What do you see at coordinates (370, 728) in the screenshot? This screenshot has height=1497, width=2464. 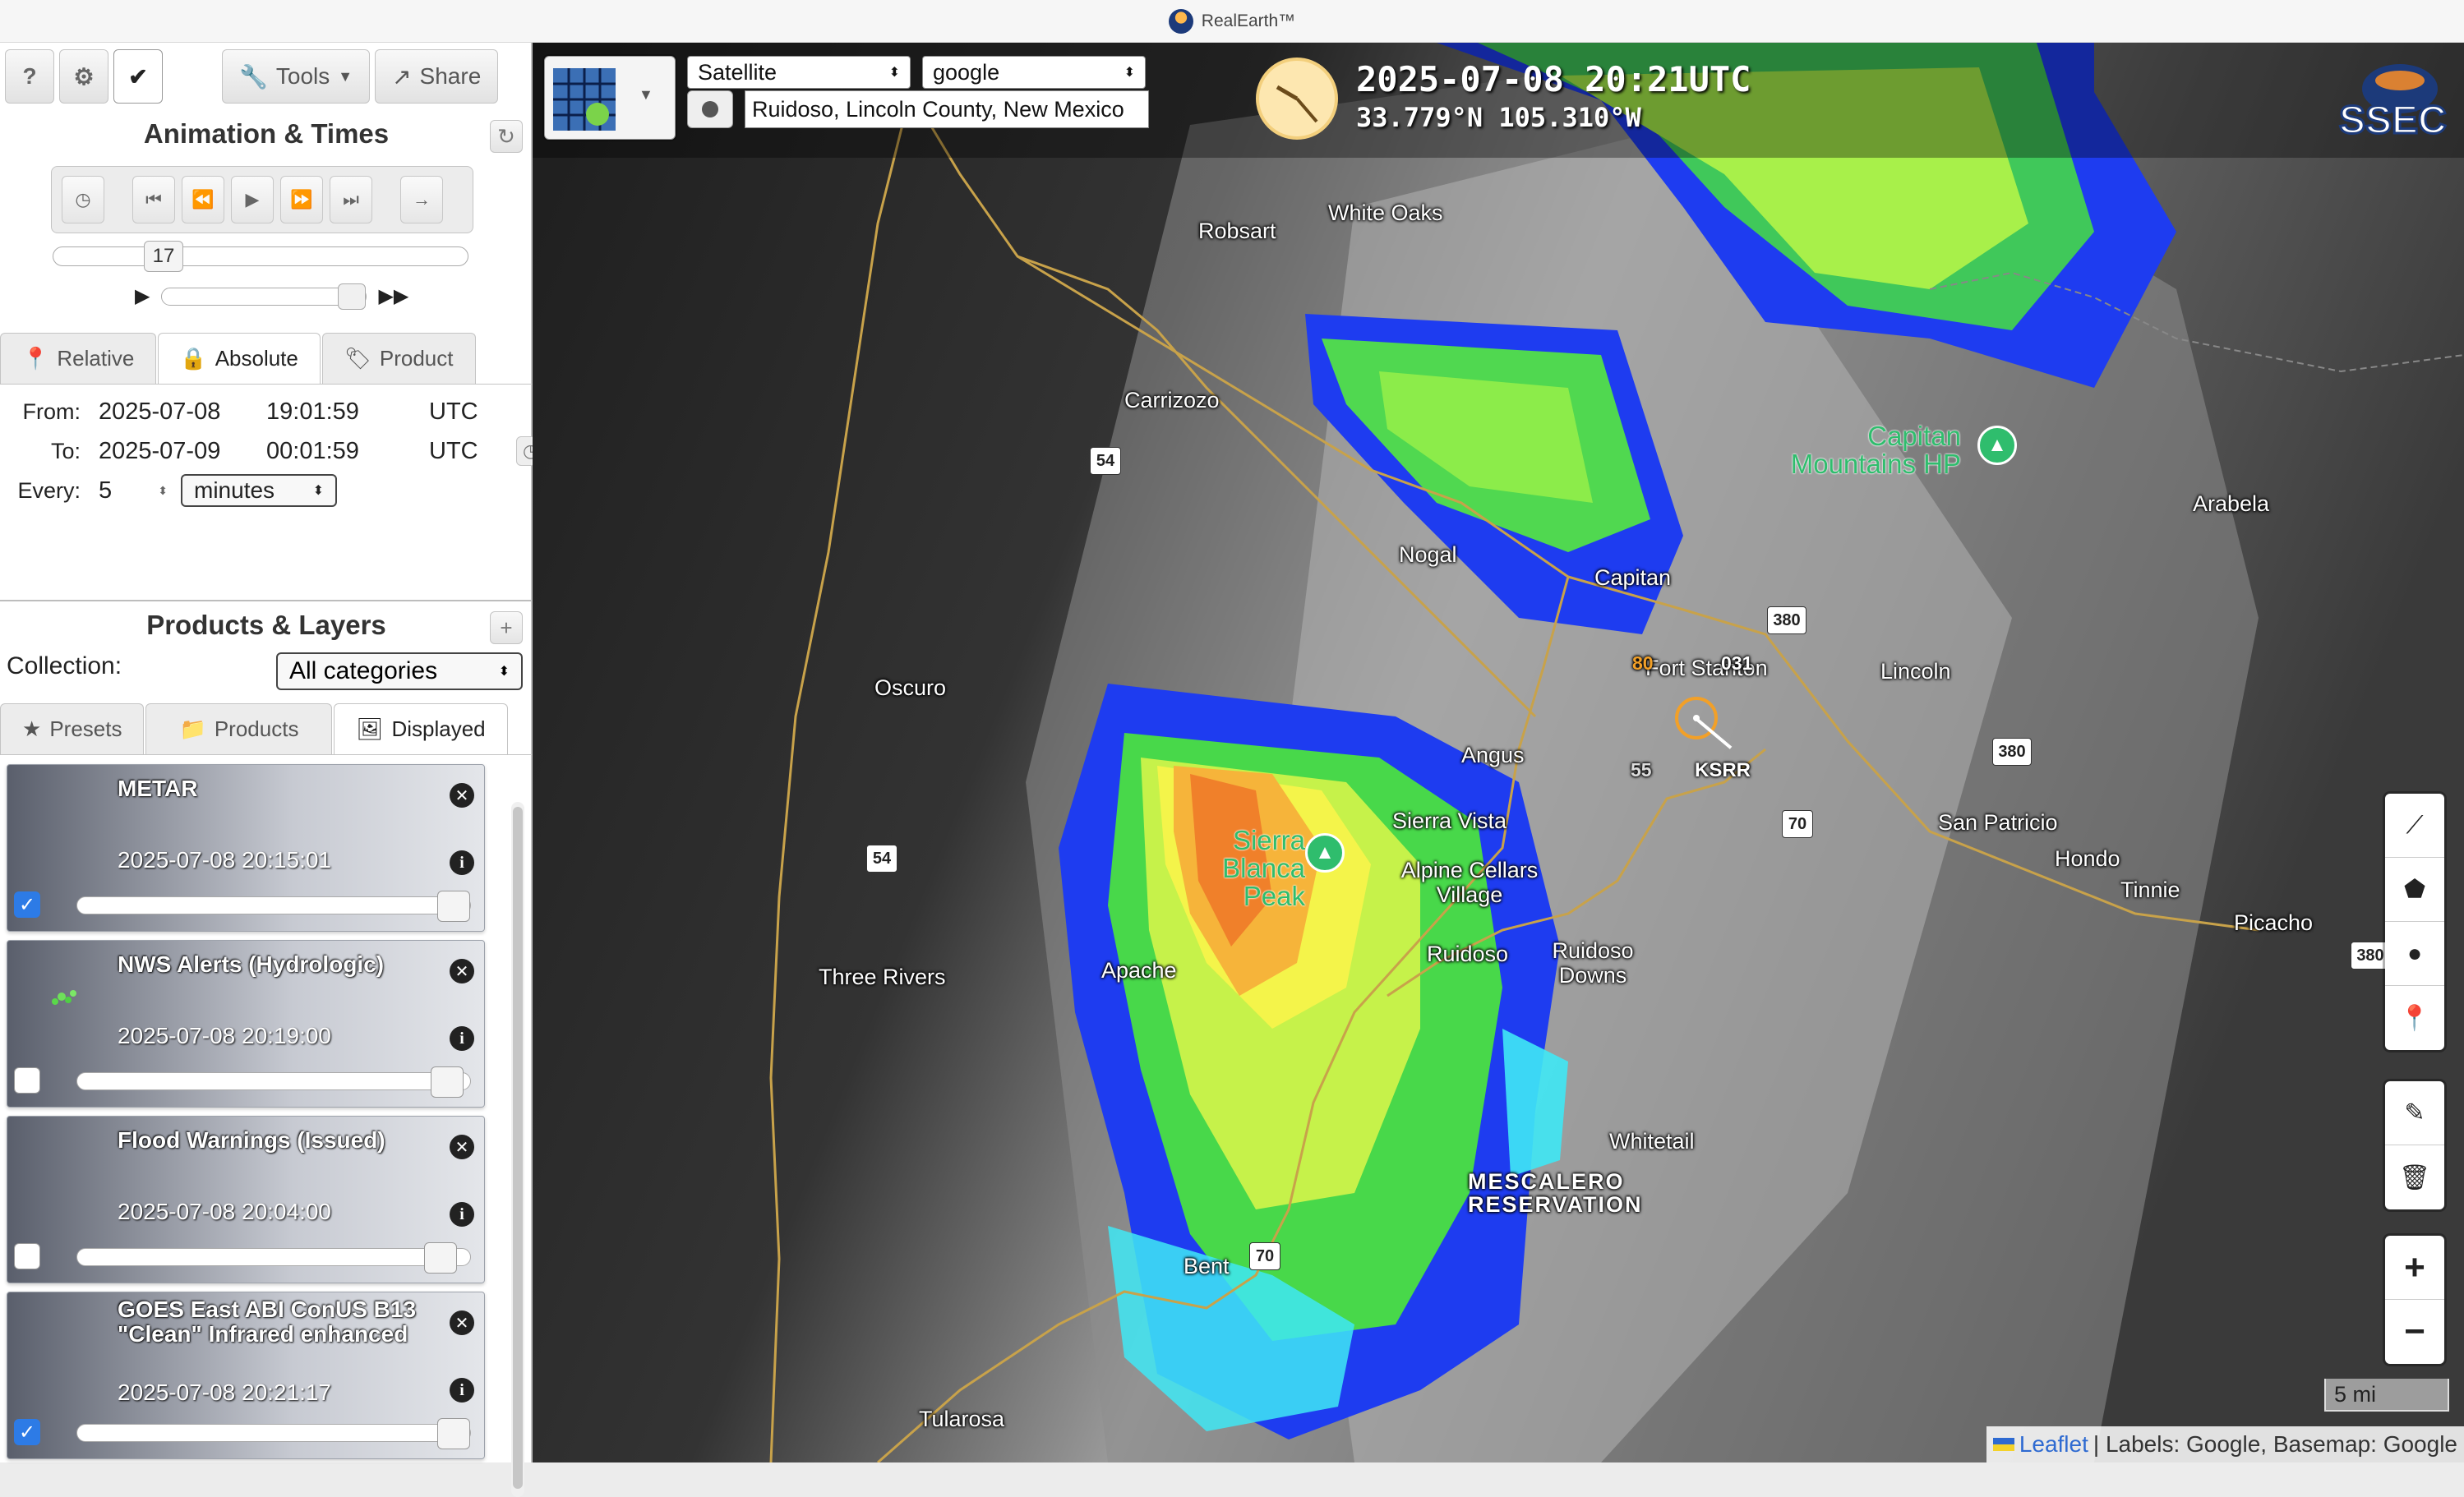 I see `image-icon: 🖼` at bounding box center [370, 728].